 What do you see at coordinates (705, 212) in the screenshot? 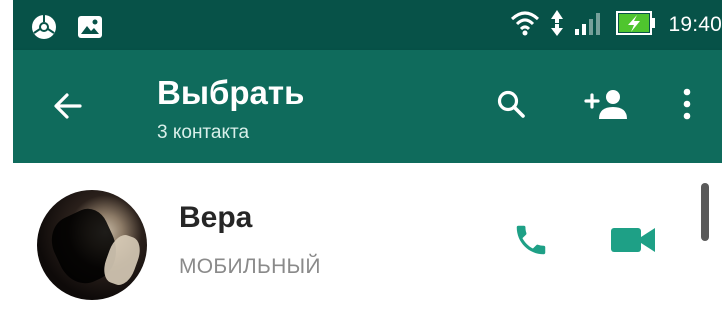
I see `scrollbar` at bounding box center [705, 212].